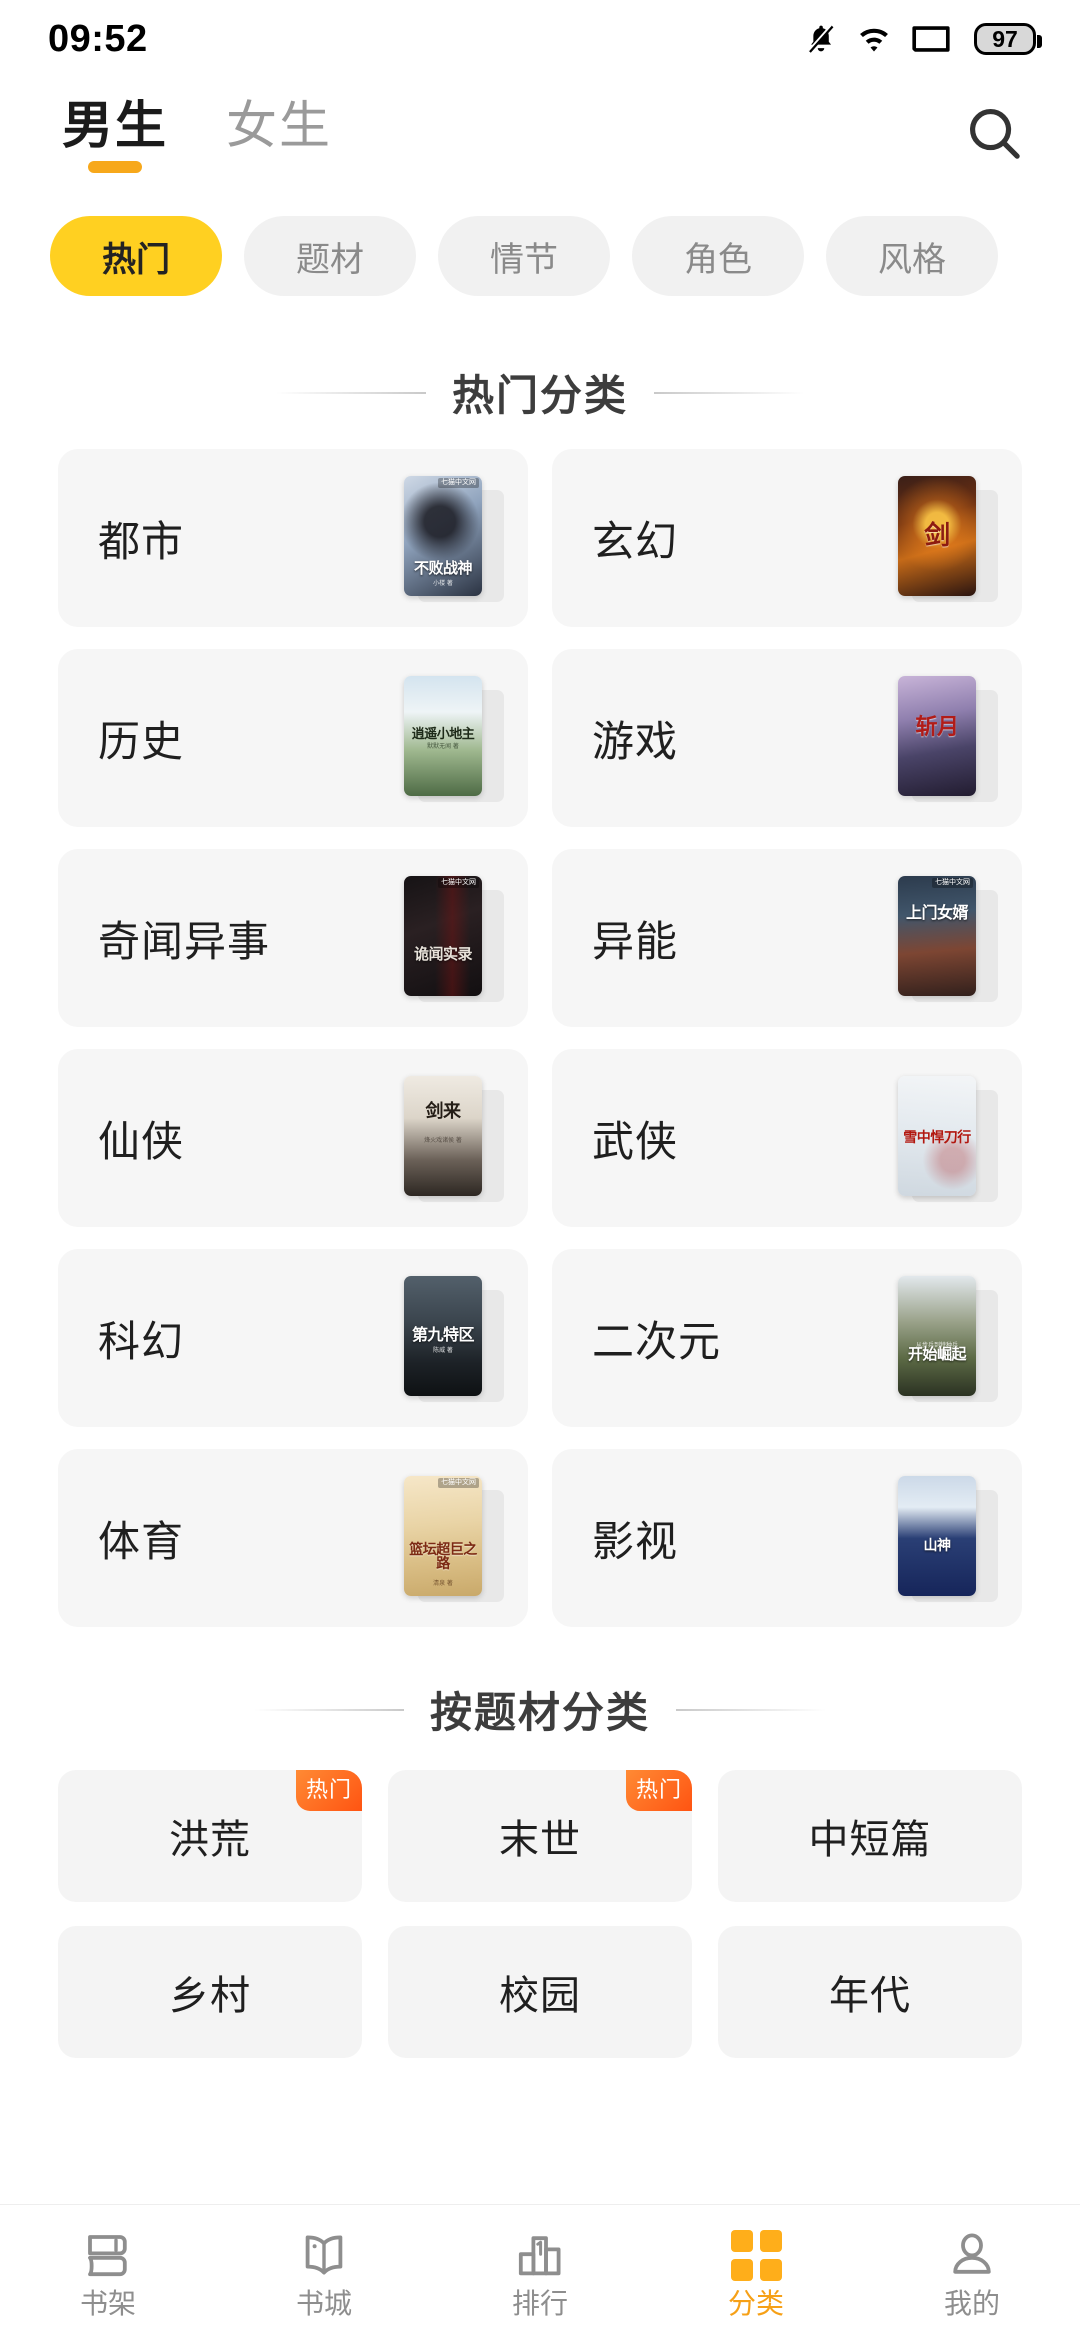 This screenshot has width=1080, height=2340. I want to click on sim-card-icon, so click(931, 39).